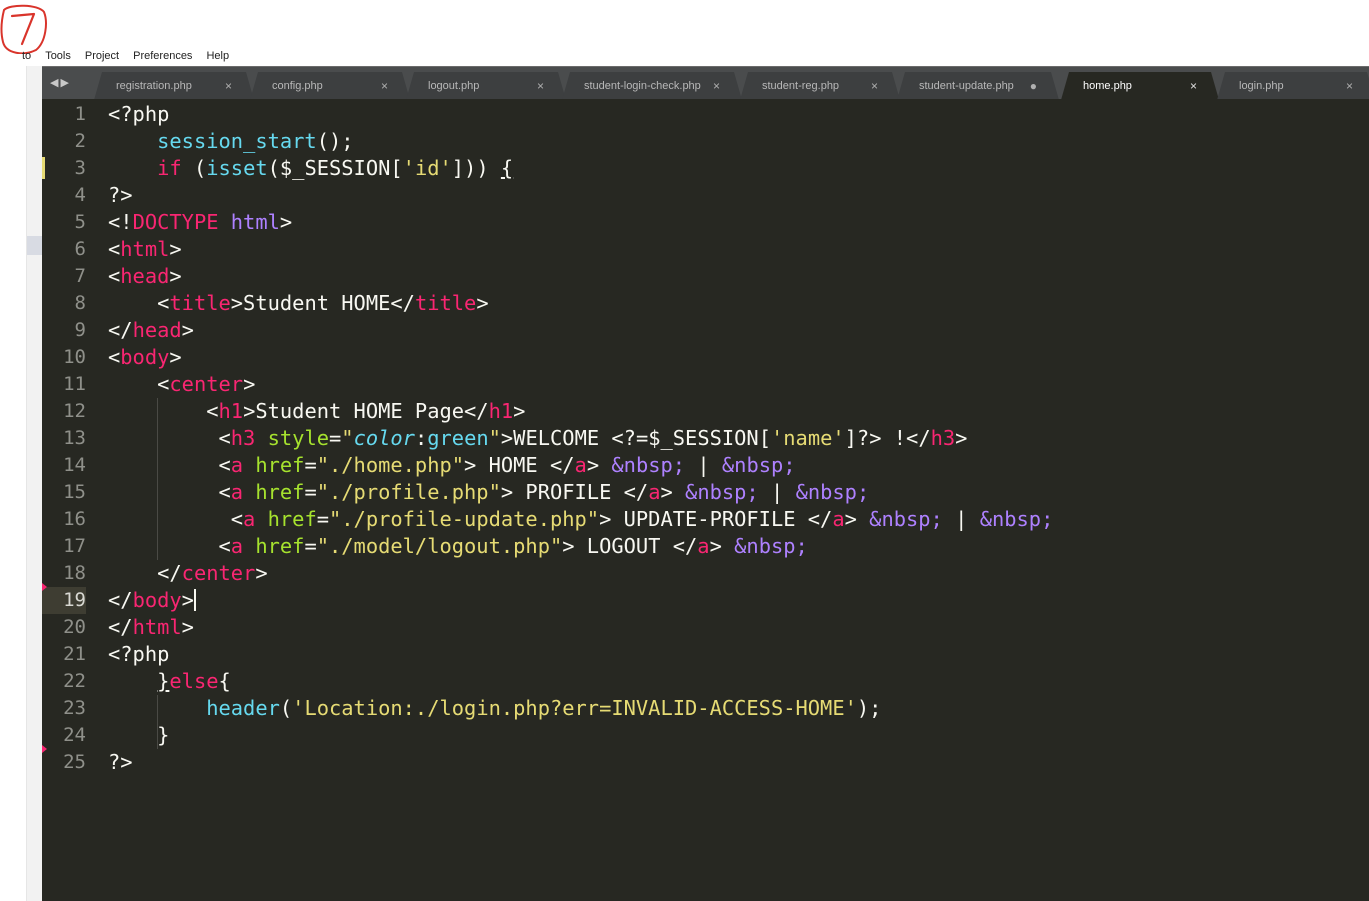 The image size is (1369, 901). I want to click on code-text: <body>, so click(145, 357).